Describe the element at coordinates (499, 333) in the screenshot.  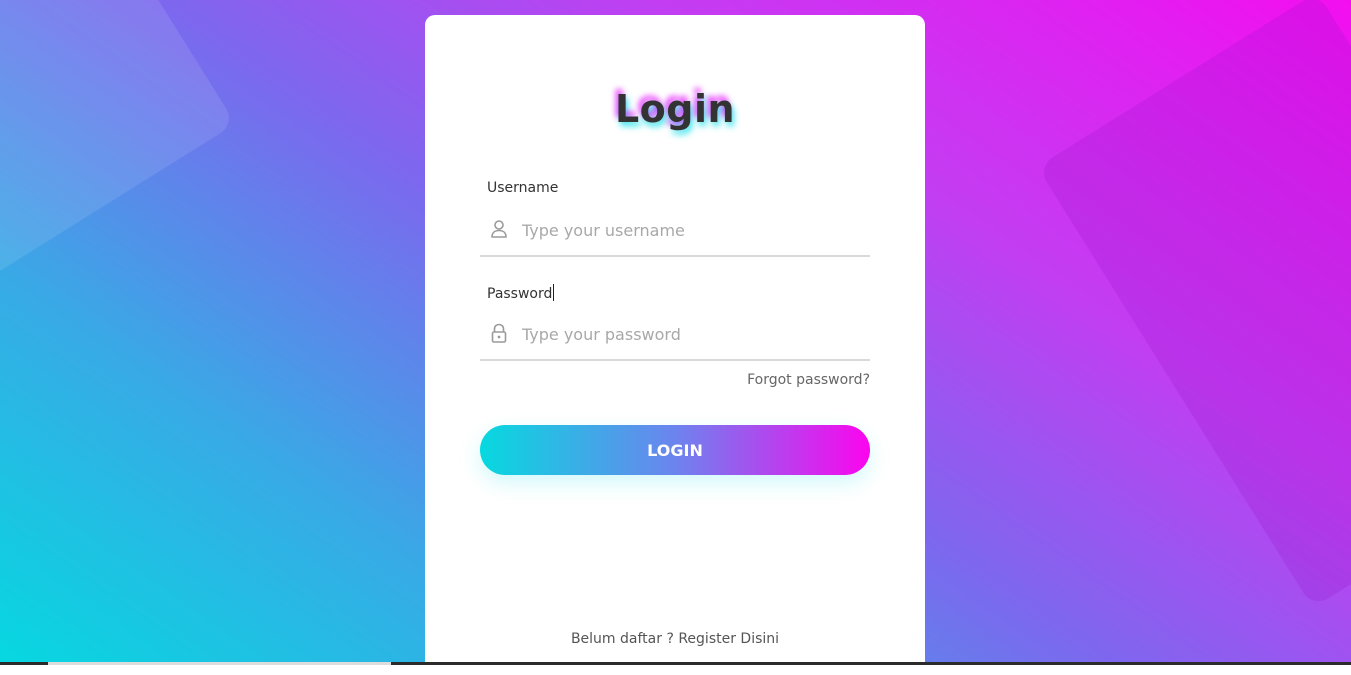
I see `lock-icon` at that location.